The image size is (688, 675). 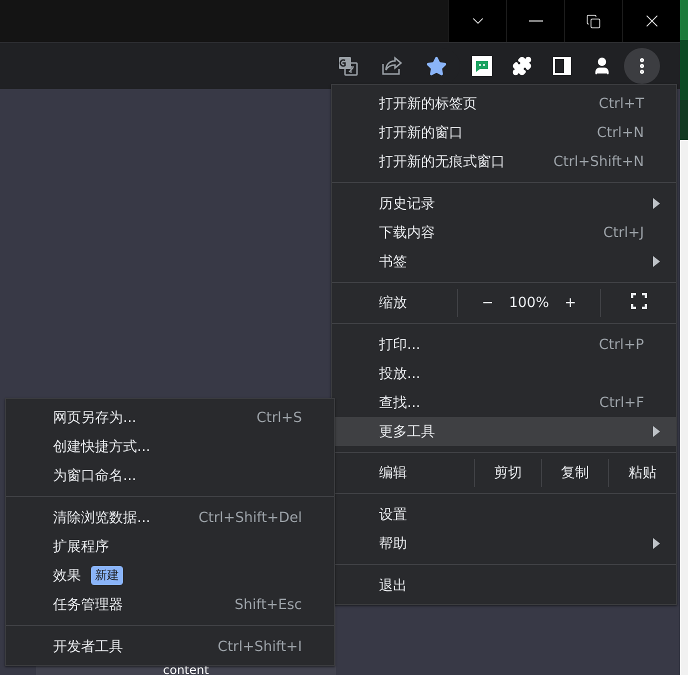 What do you see at coordinates (535, 21) in the screenshot?
I see `minimize-icon` at bounding box center [535, 21].